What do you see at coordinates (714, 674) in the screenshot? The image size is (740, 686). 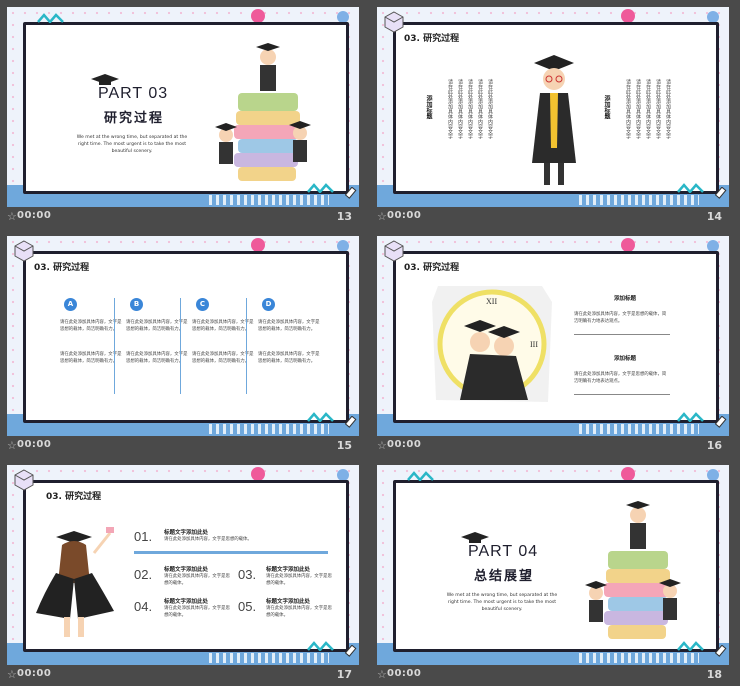 I see `slide-number: 18` at bounding box center [714, 674].